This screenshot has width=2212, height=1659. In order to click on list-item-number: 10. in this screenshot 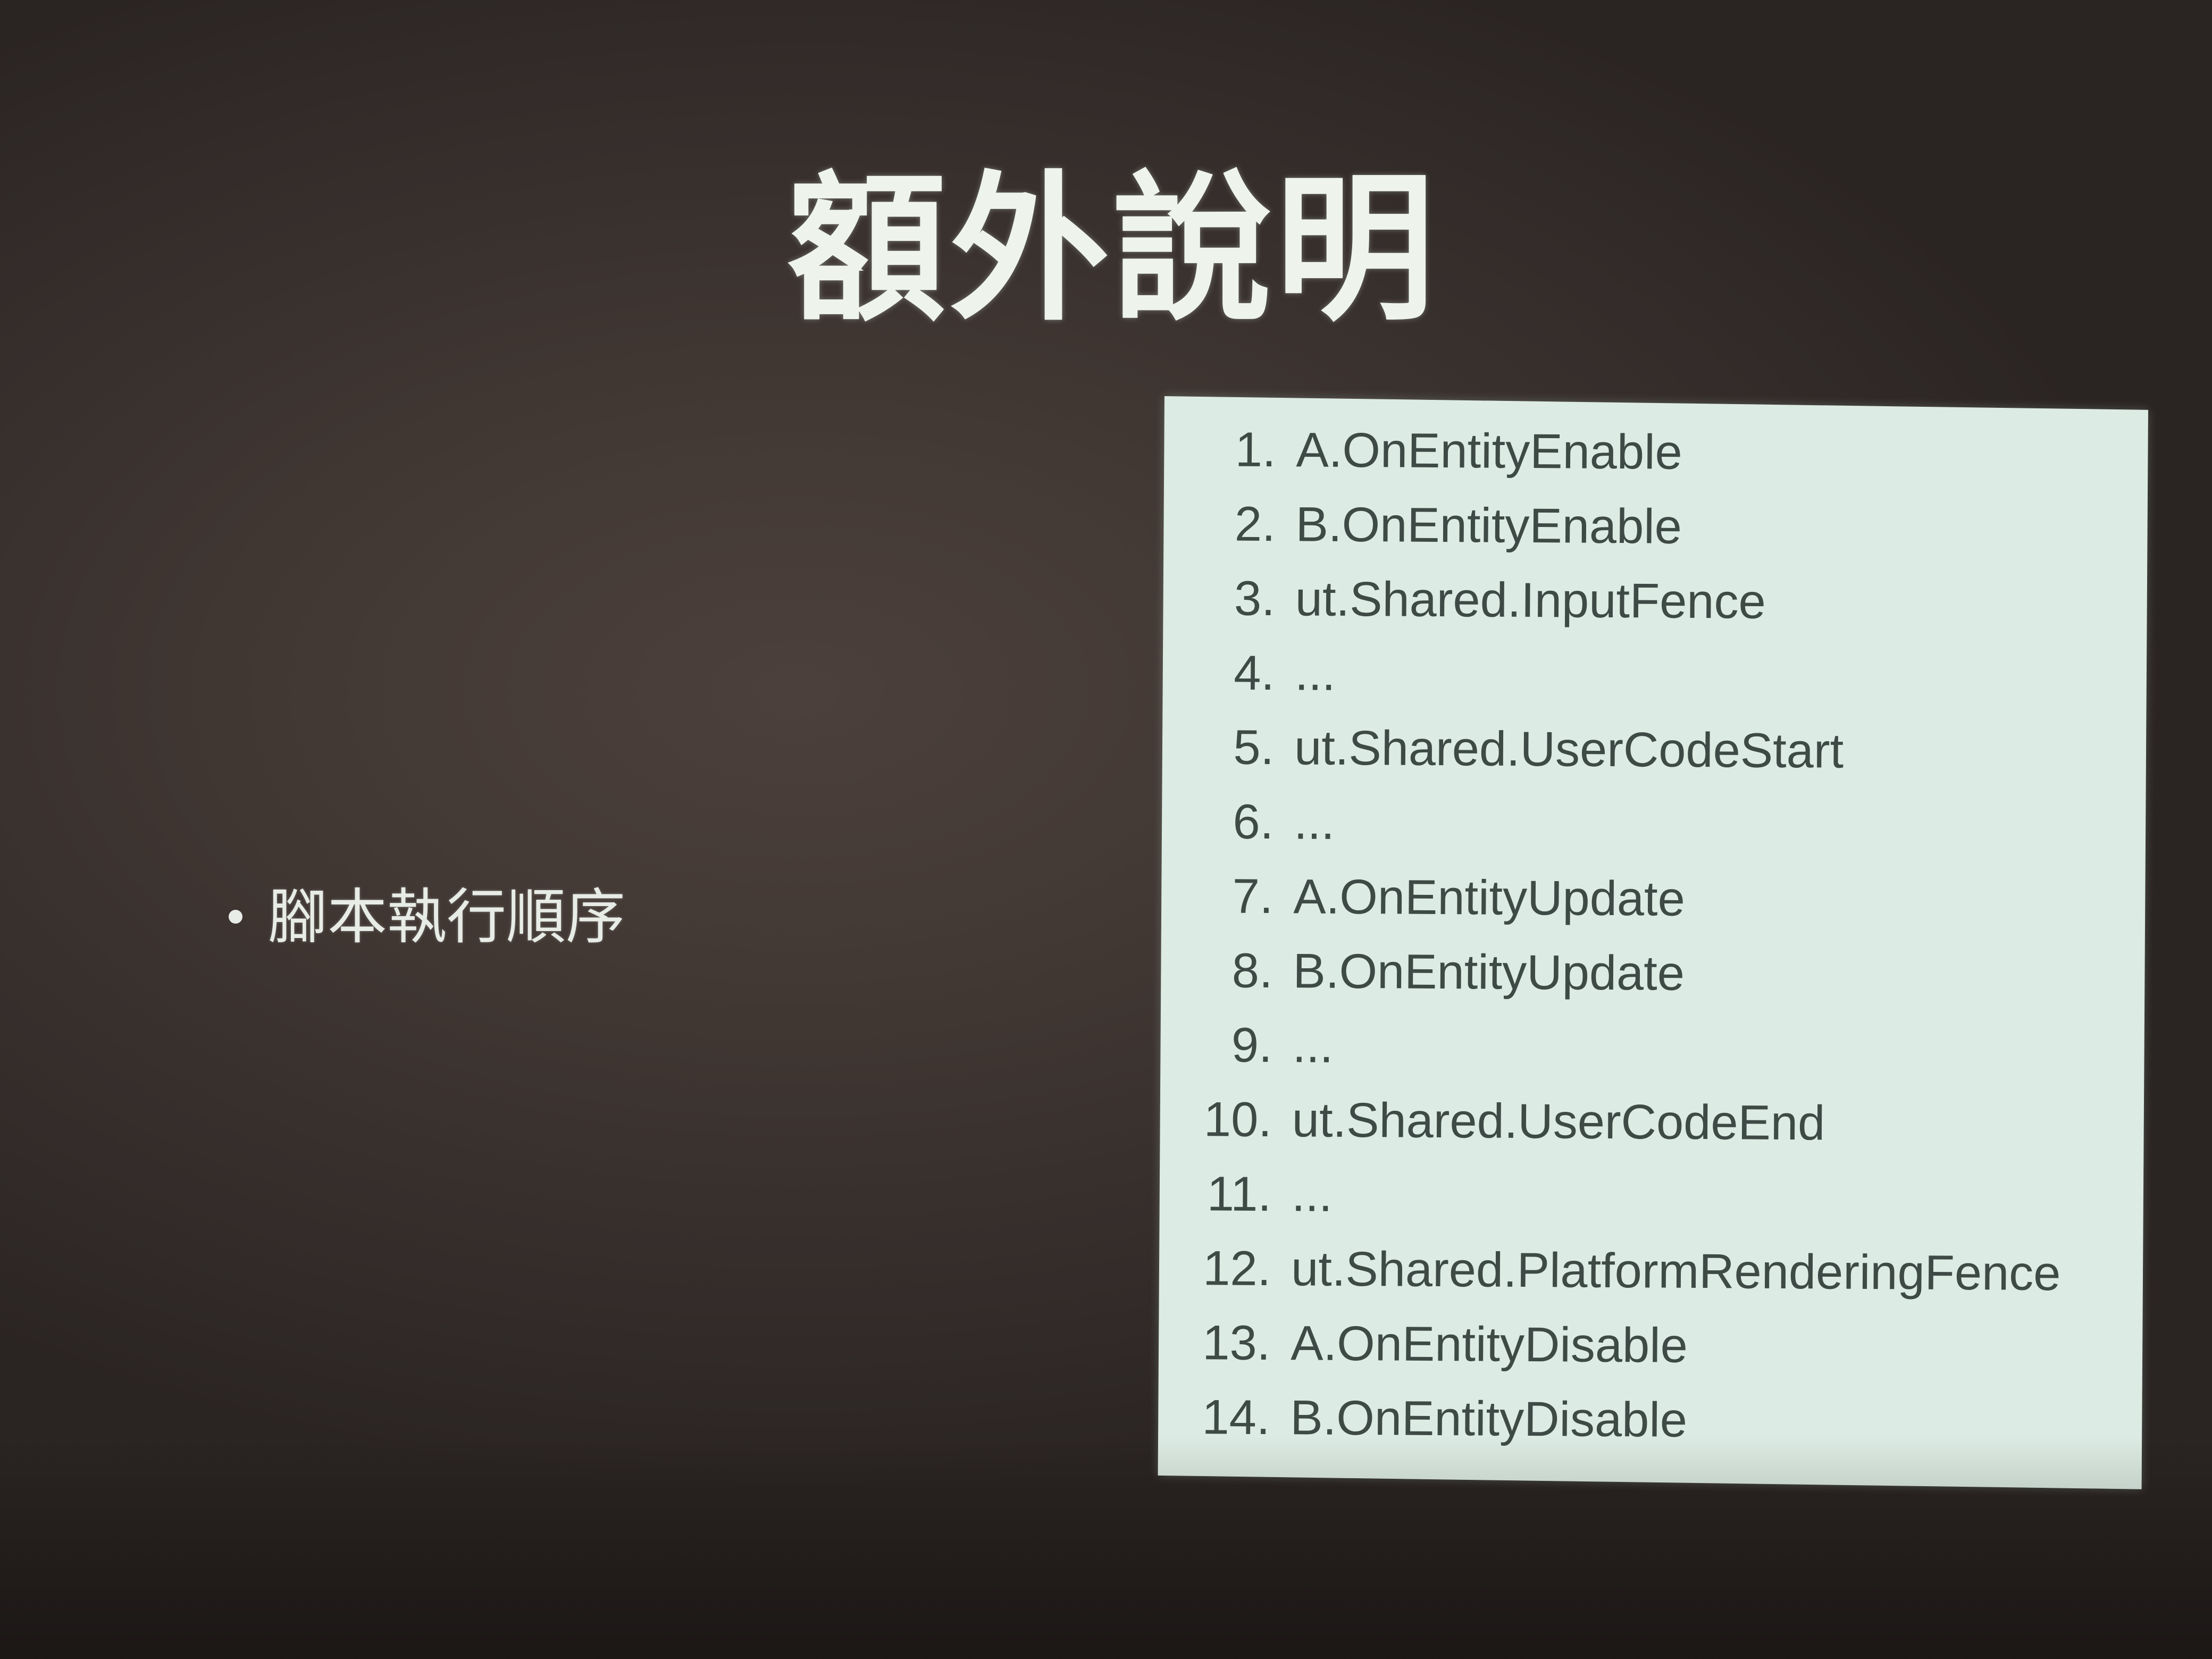, I will do `click(1237, 1119)`.